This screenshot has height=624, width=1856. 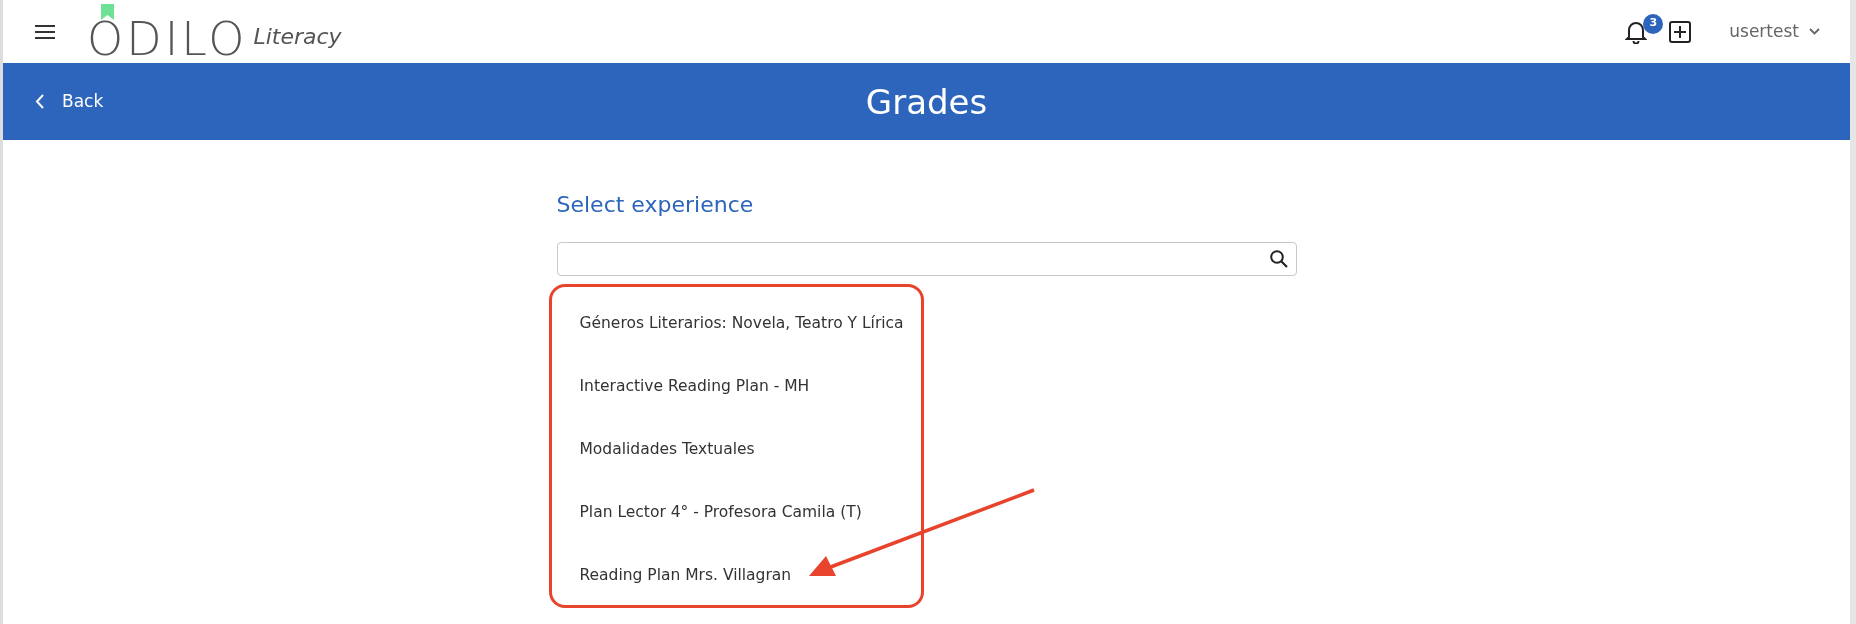 What do you see at coordinates (1636, 31) in the screenshot?
I see `notifications-bell-icon` at bounding box center [1636, 31].